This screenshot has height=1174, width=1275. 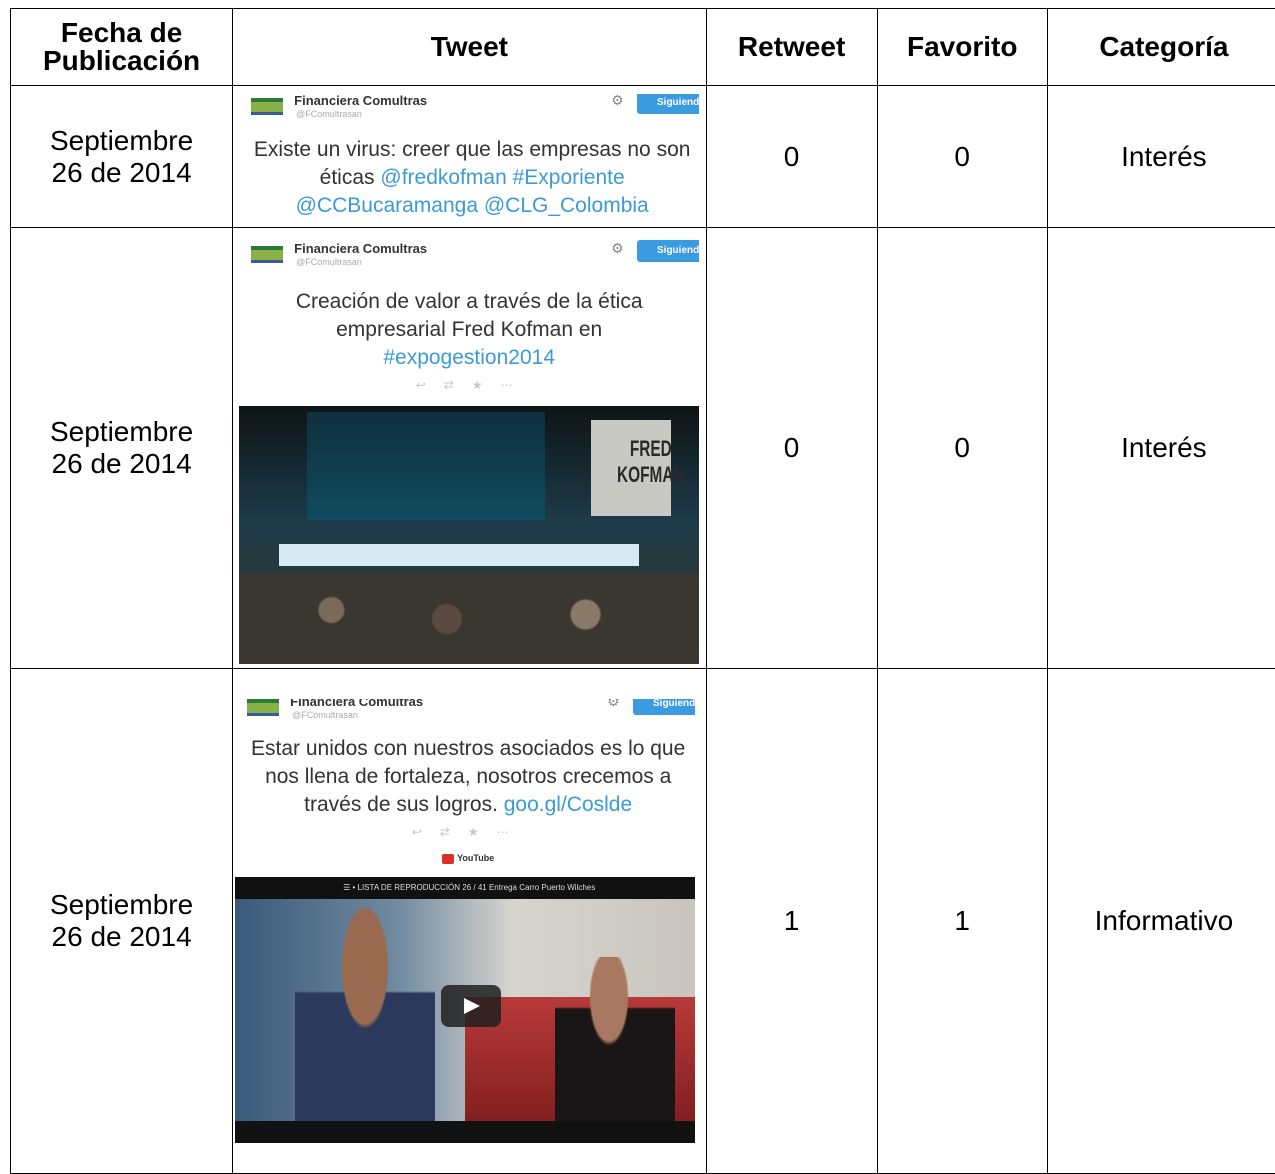 What do you see at coordinates (615, 1050) in the screenshot?
I see `video-person-right` at bounding box center [615, 1050].